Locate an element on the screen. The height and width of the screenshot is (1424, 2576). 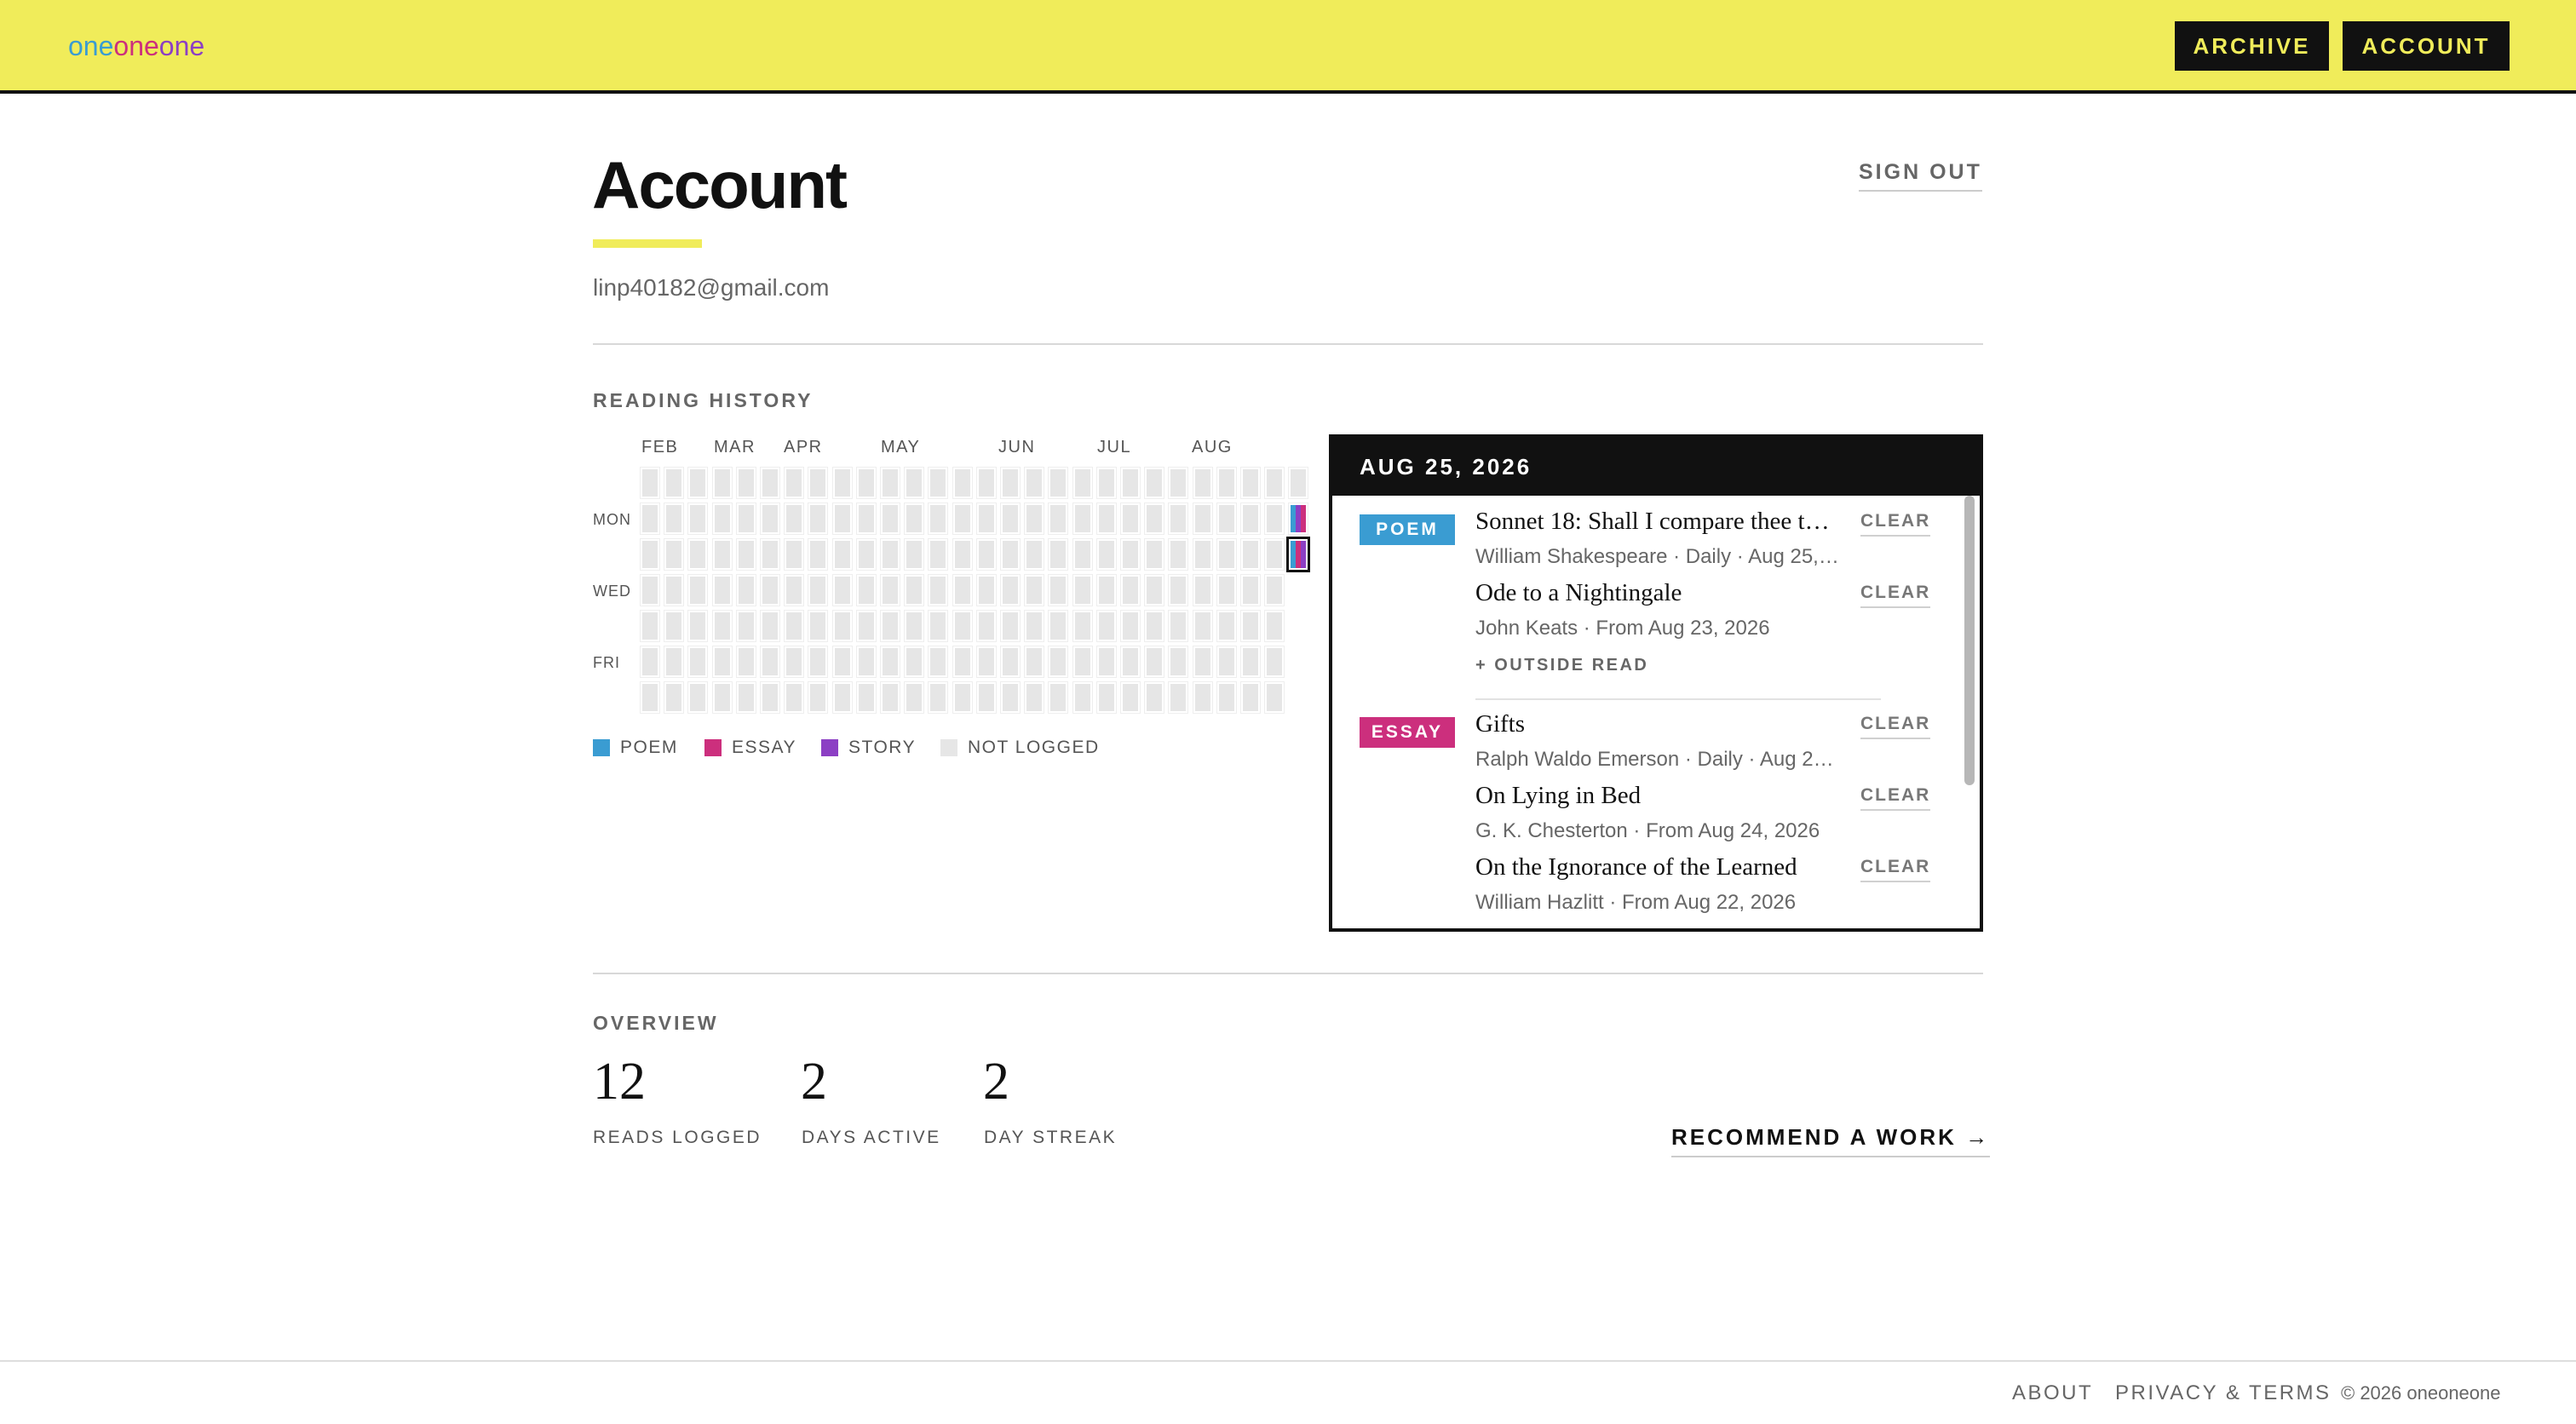
footer-about-link: ABOUT is located at coordinates (2052, 1393).